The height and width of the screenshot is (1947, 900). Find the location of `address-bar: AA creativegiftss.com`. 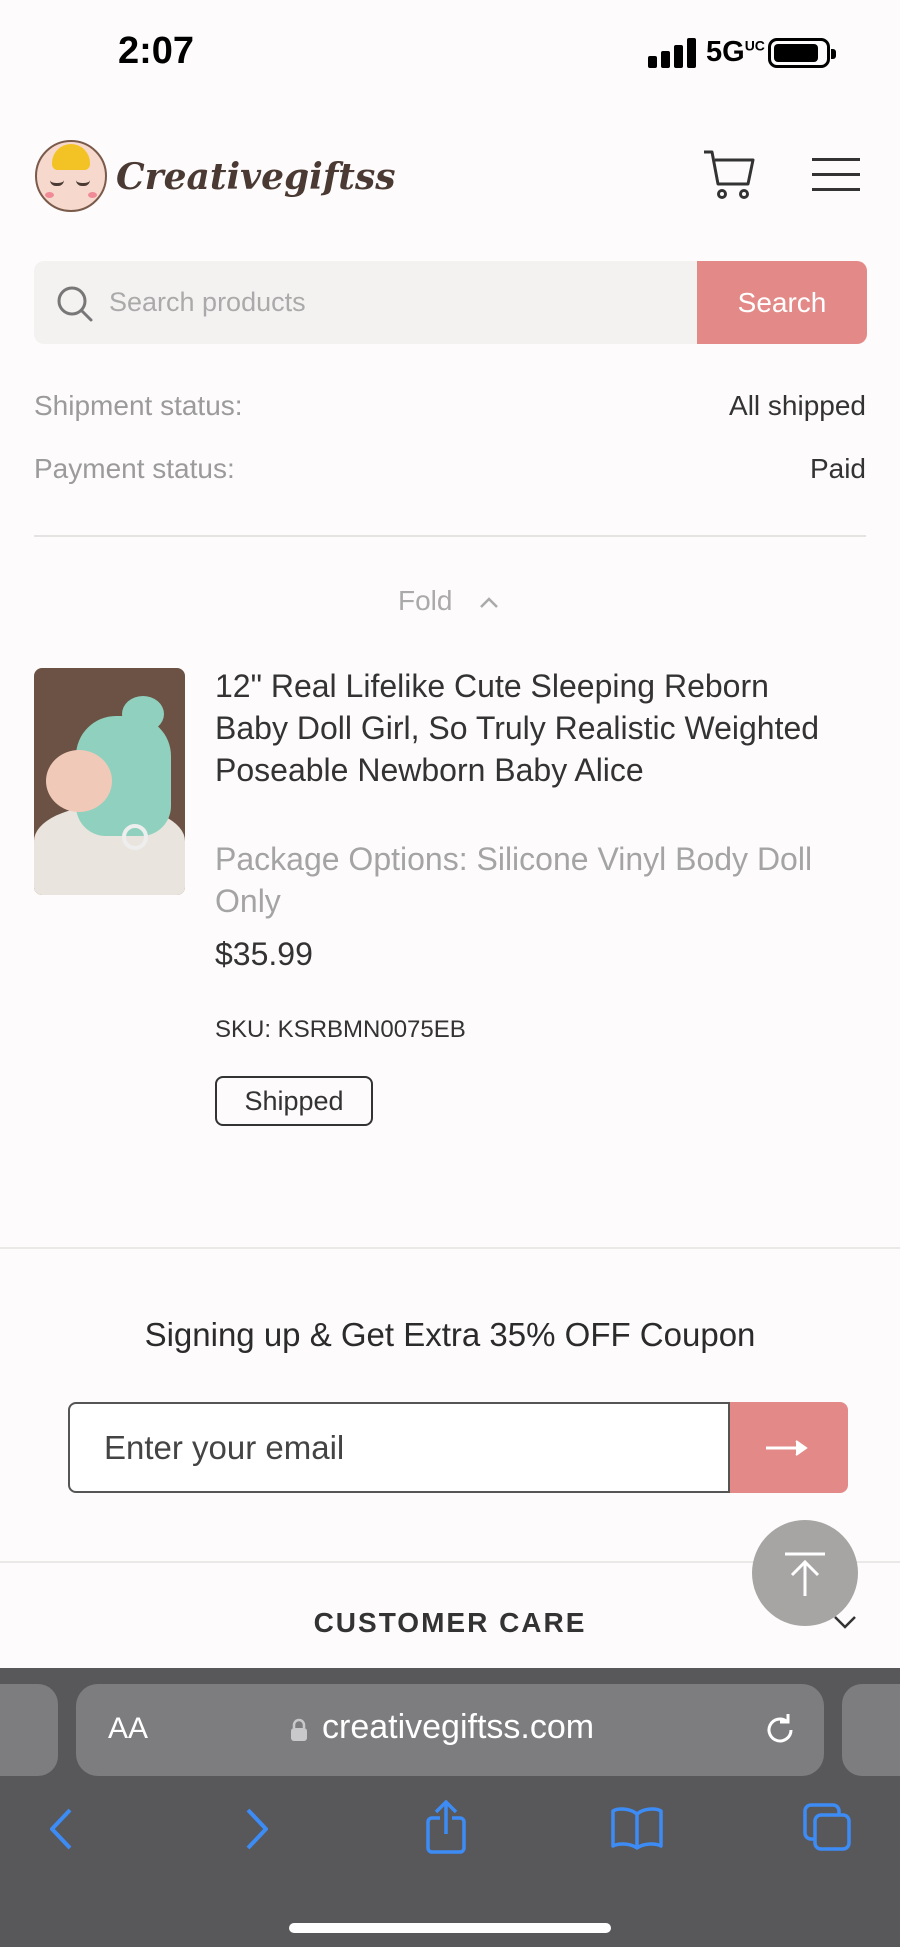

address-bar: AA creativegiftss.com is located at coordinates (450, 1730).